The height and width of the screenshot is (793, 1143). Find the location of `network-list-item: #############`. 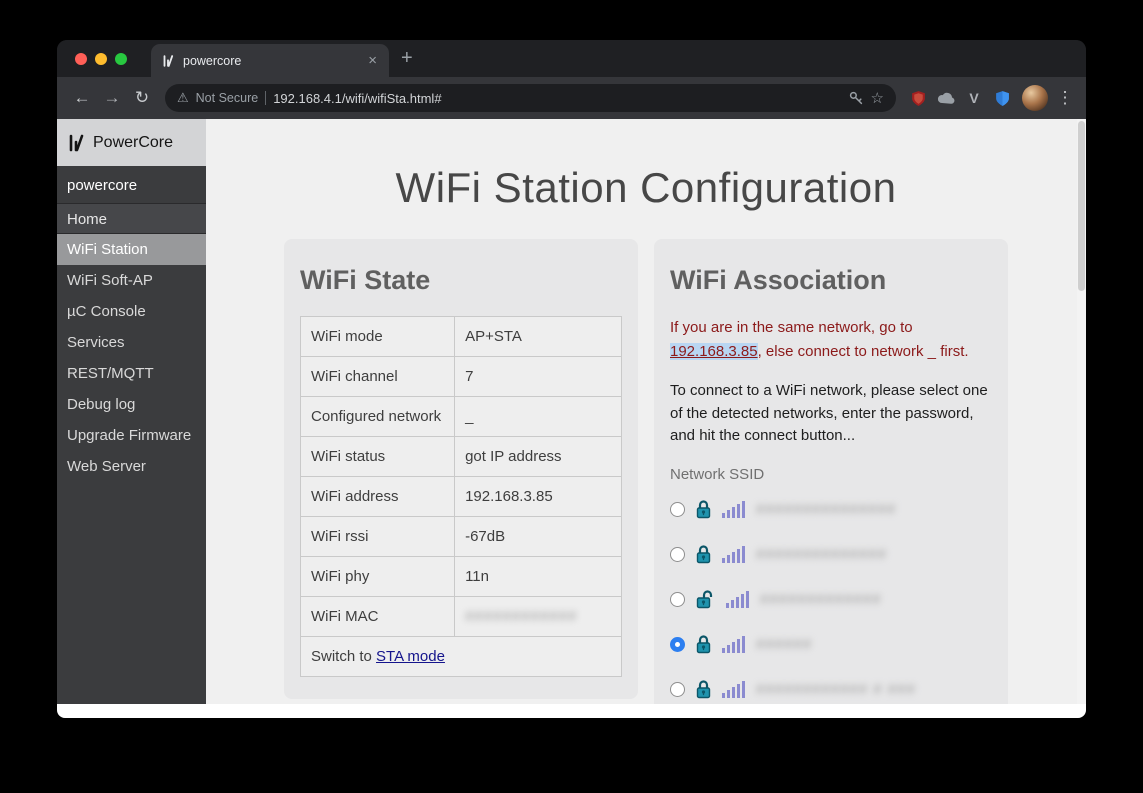

network-list-item: ############# is located at coordinates (831, 599).